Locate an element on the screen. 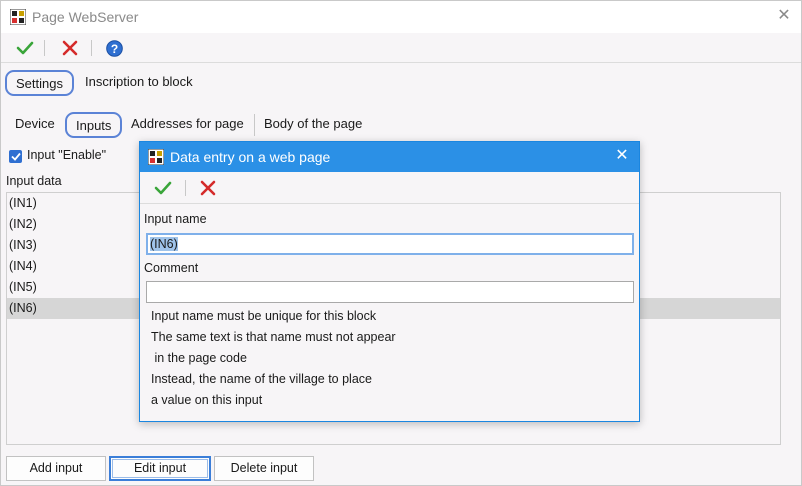 The width and height of the screenshot is (802, 486). hint-line: in the page code is located at coordinates (199, 358).